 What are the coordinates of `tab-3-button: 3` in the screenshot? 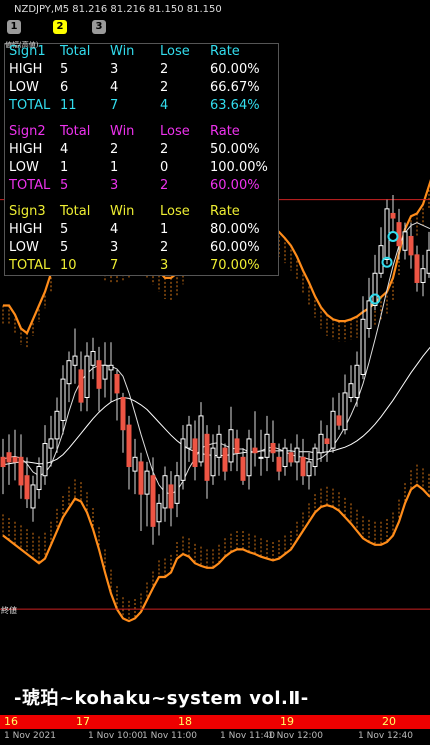 It's located at (99, 27).